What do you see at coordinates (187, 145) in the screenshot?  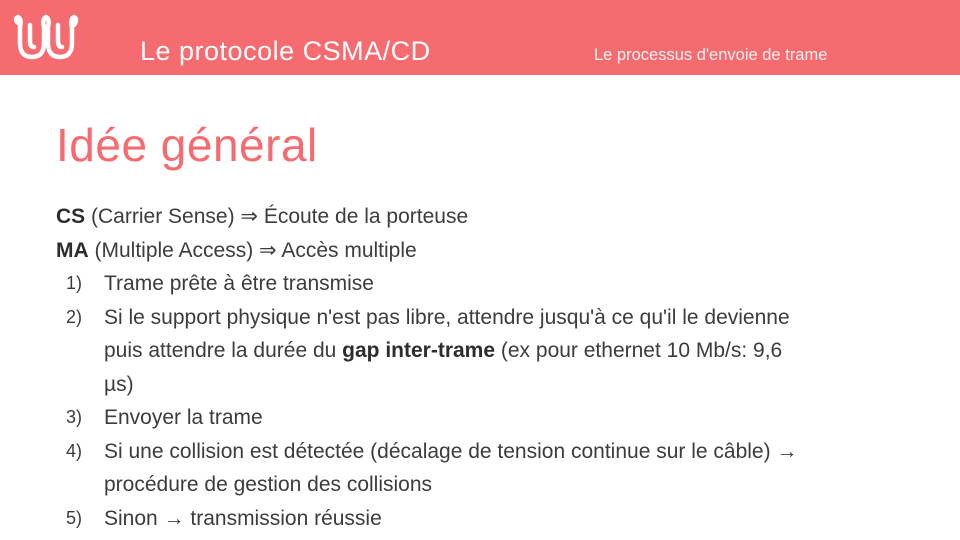 I see `slide-title: Idée général` at bounding box center [187, 145].